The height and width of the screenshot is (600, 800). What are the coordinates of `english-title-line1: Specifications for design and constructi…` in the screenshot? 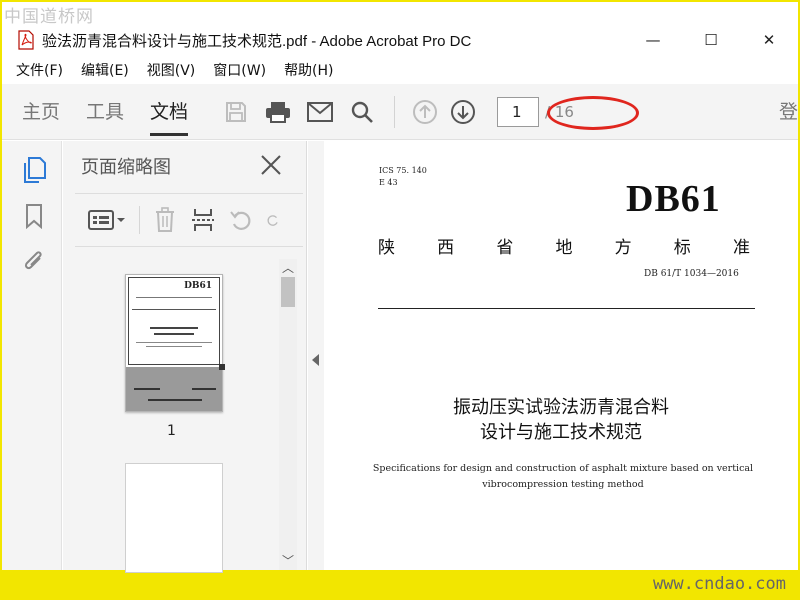 It's located at (563, 468).